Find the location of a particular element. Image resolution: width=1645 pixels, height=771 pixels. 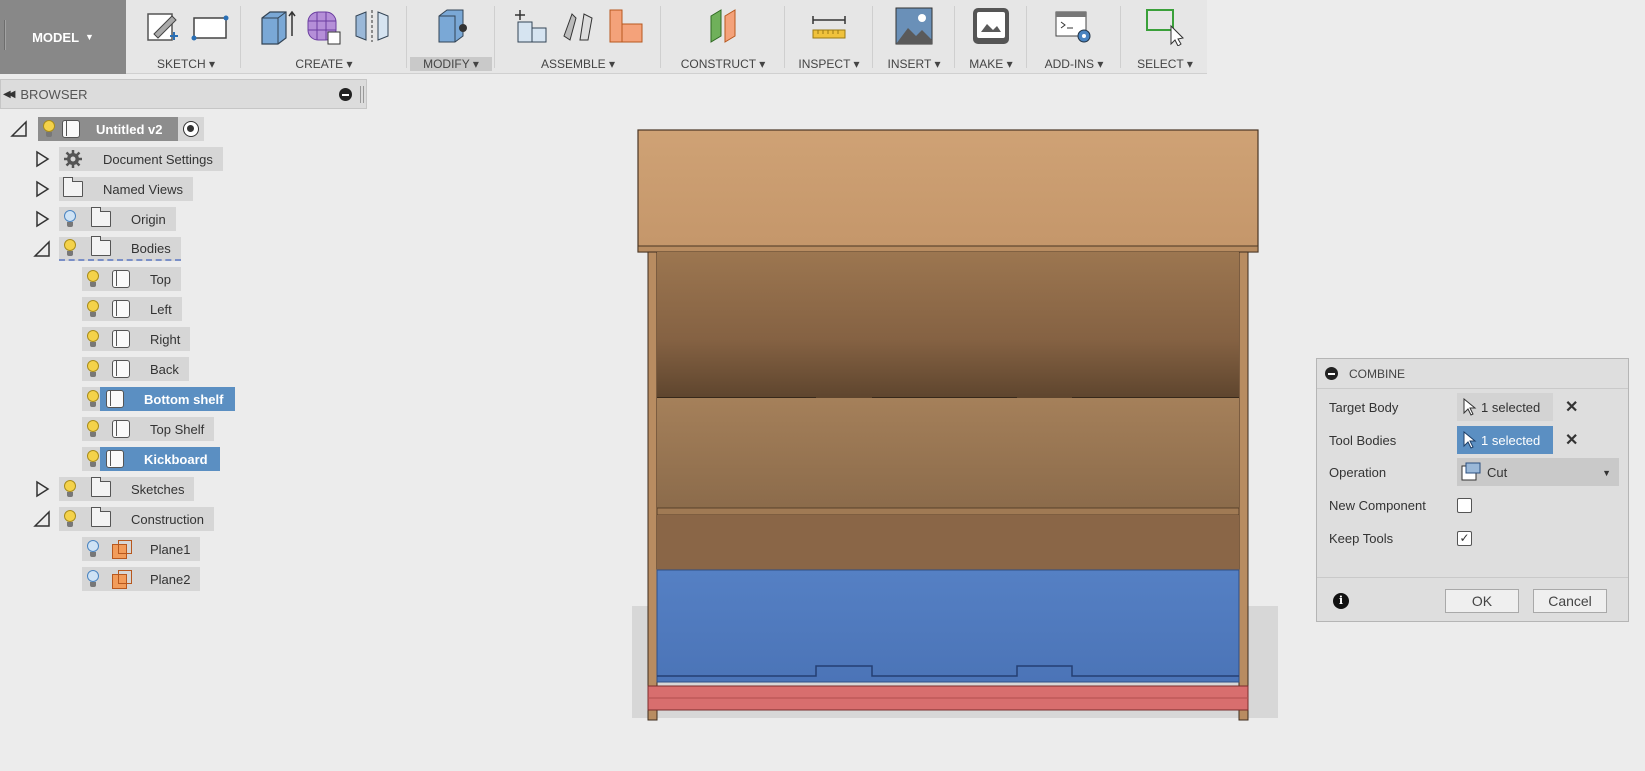

browser-item-label: Origin is located at coordinates (148, 219).